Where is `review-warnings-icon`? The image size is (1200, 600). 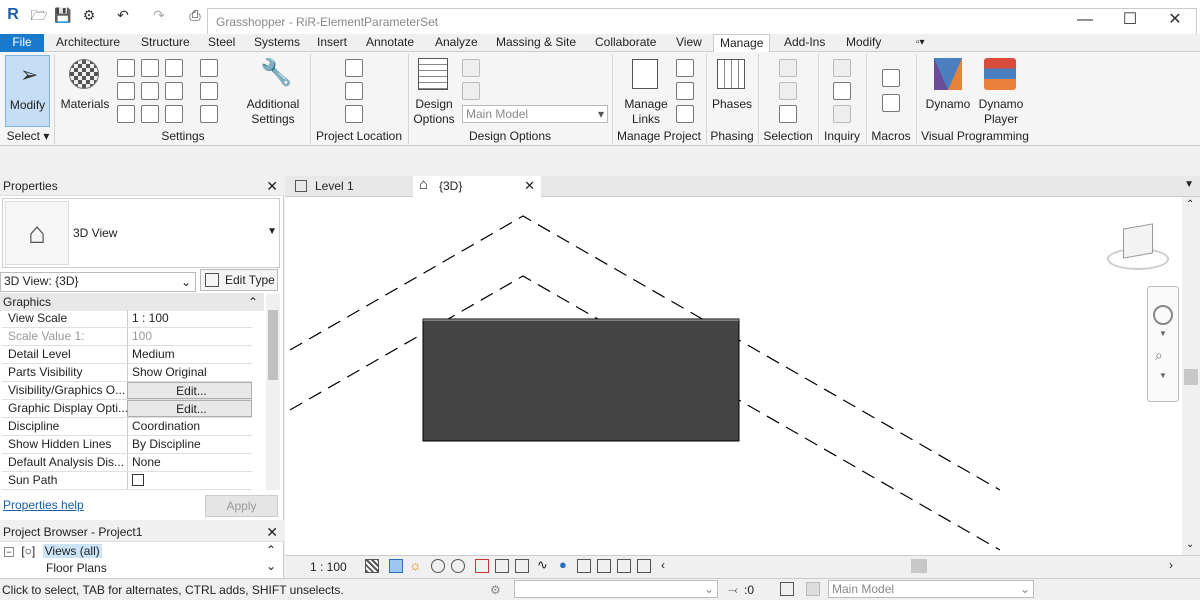
review-warnings-icon is located at coordinates (842, 91).